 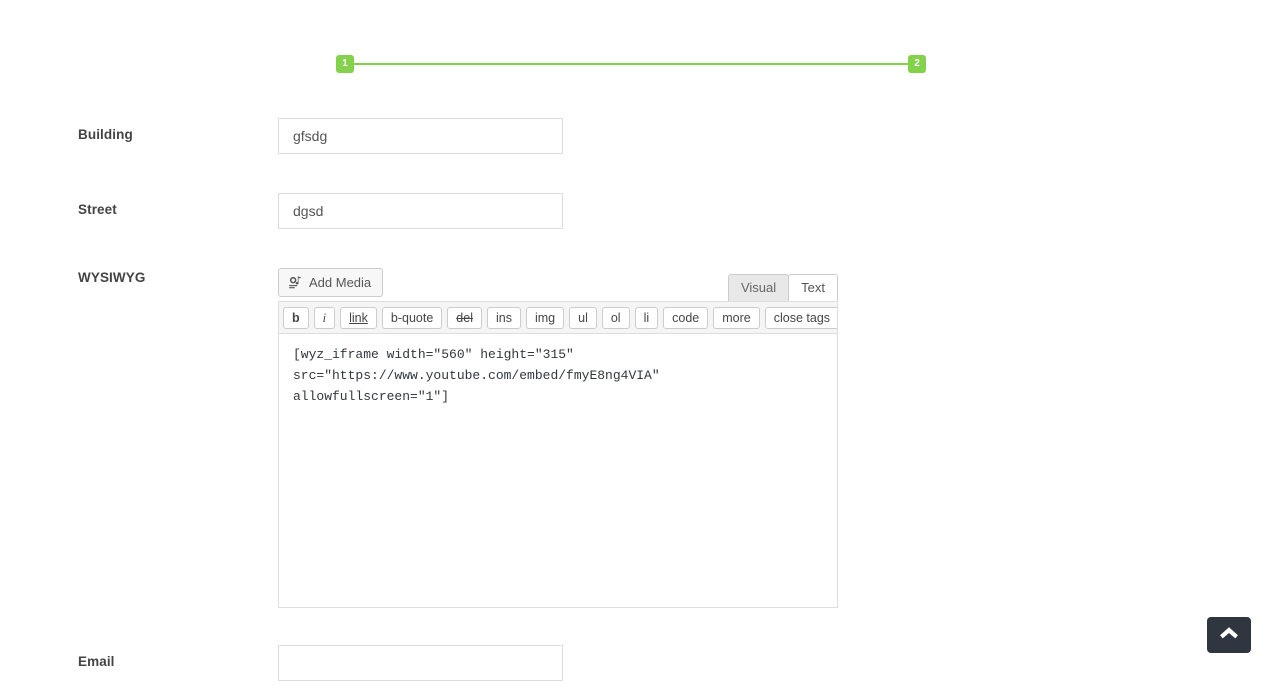 What do you see at coordinates (813, 287) in the screenshot?
I see `tab-text: Text` at bounding box center [813, 287].